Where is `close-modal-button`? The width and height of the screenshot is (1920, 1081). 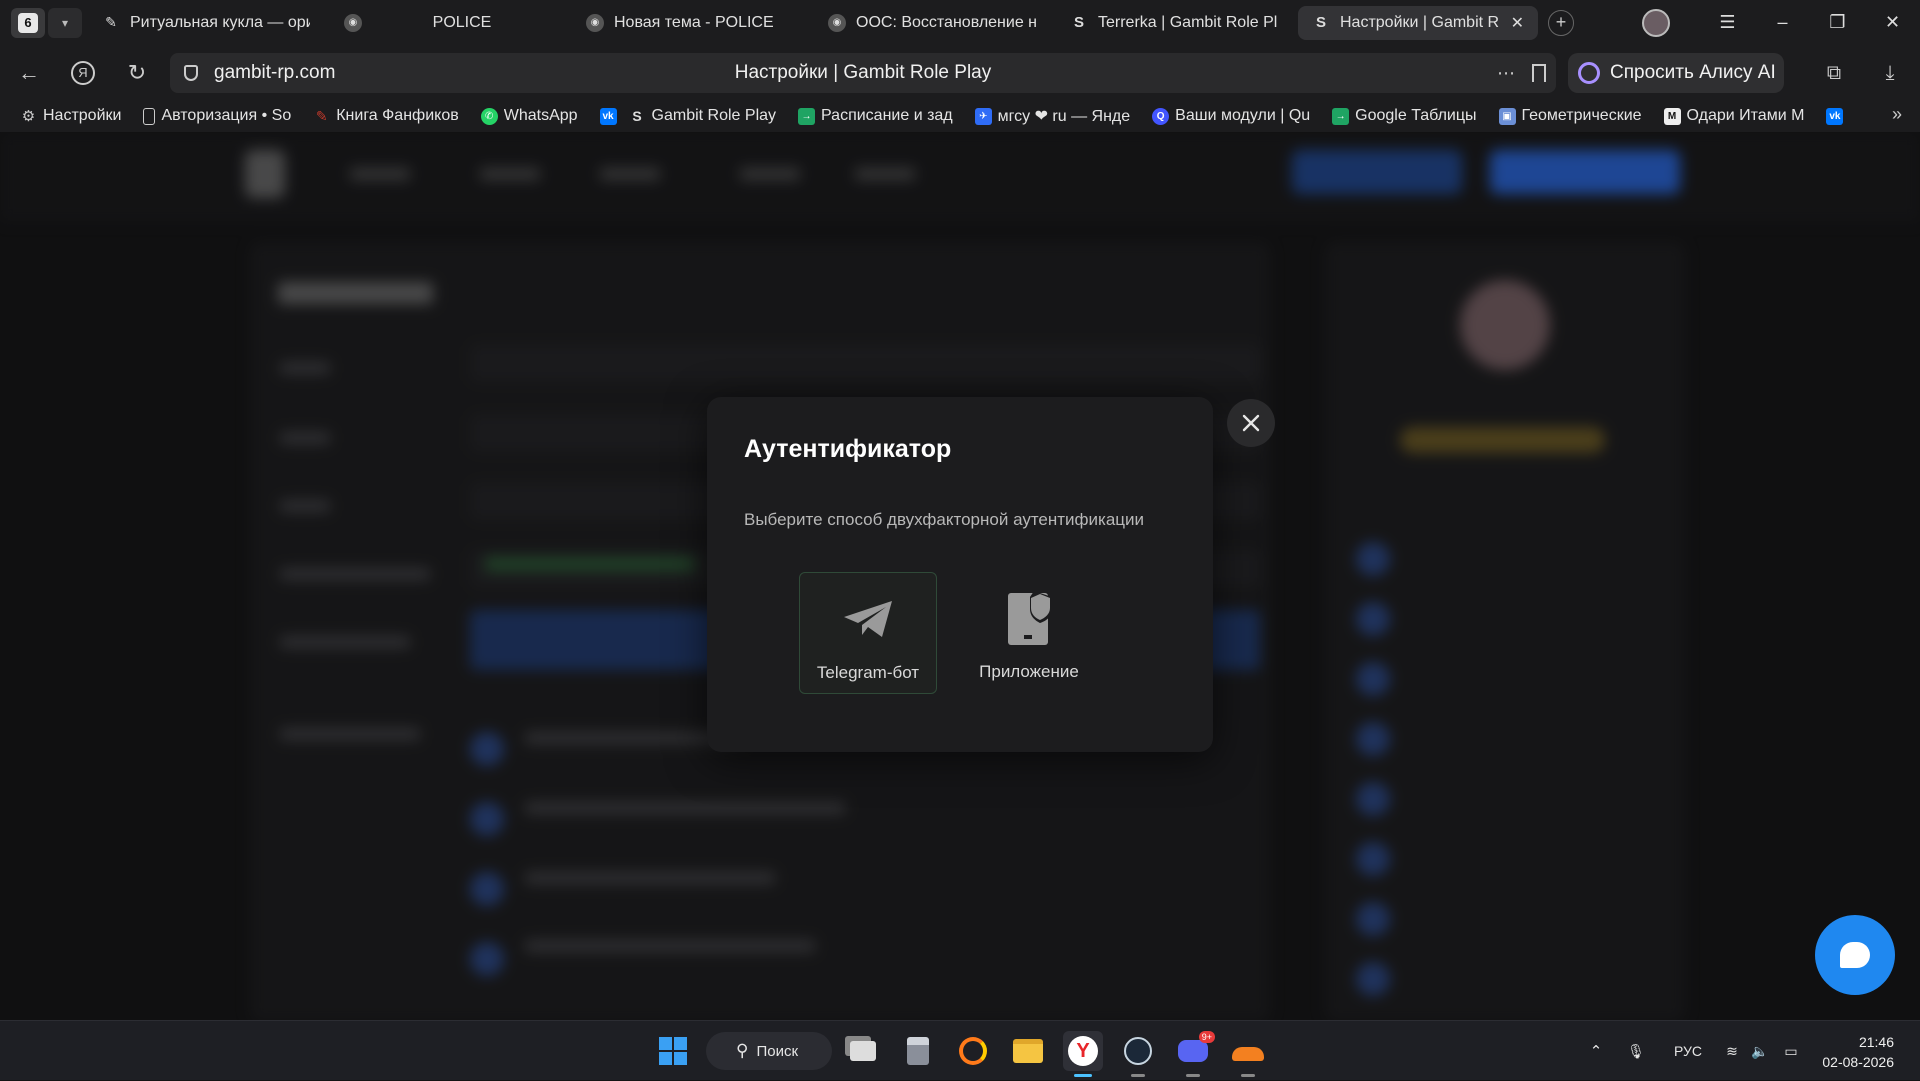
close-modal-button is located at coordinates (1251, 423).